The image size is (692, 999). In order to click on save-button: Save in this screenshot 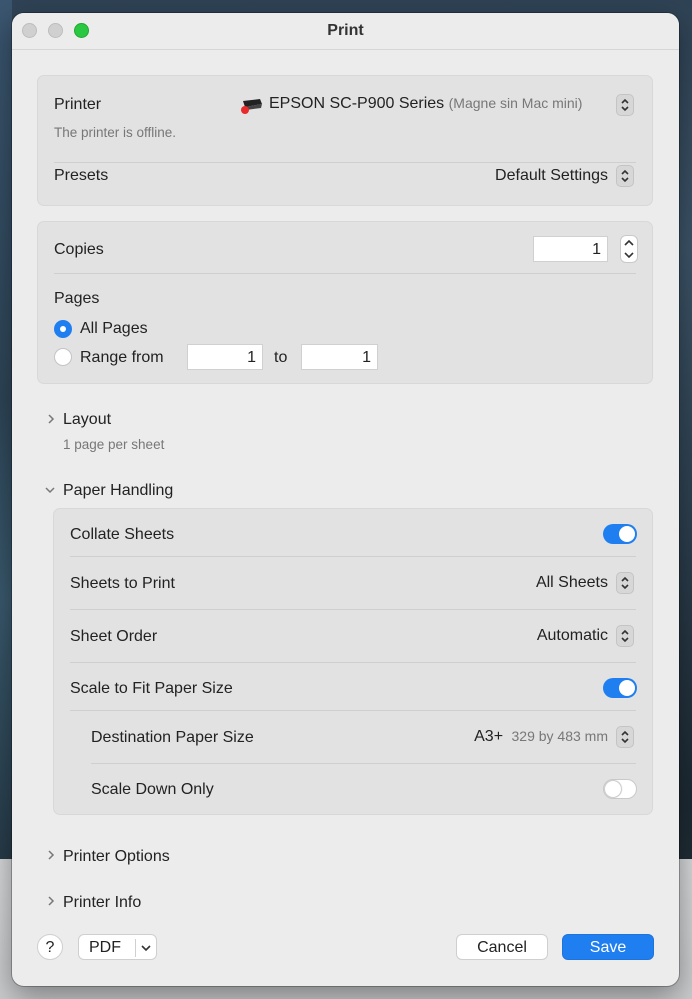, I will do `click(608, 947)`.